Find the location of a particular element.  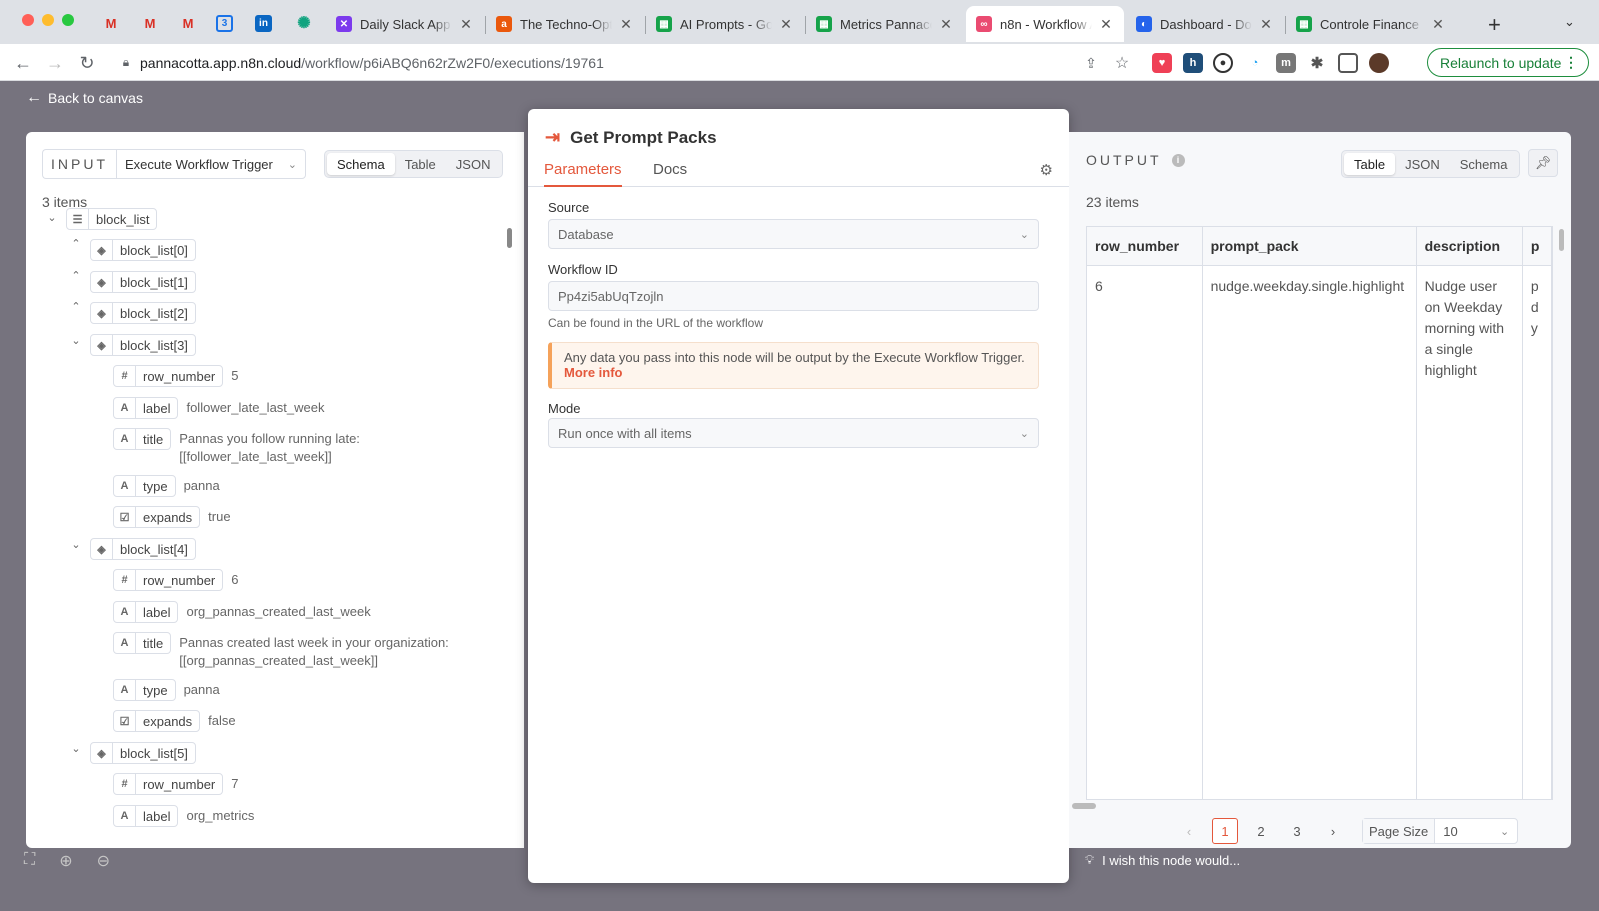

tree-key: block_list[4] is located at coordinates (154, 549).